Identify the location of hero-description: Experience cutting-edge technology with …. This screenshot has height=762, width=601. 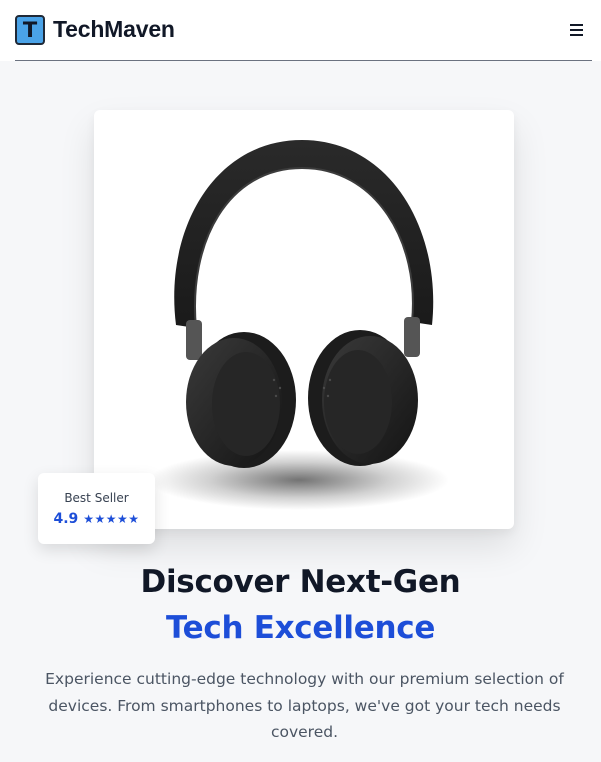
(304, 705).